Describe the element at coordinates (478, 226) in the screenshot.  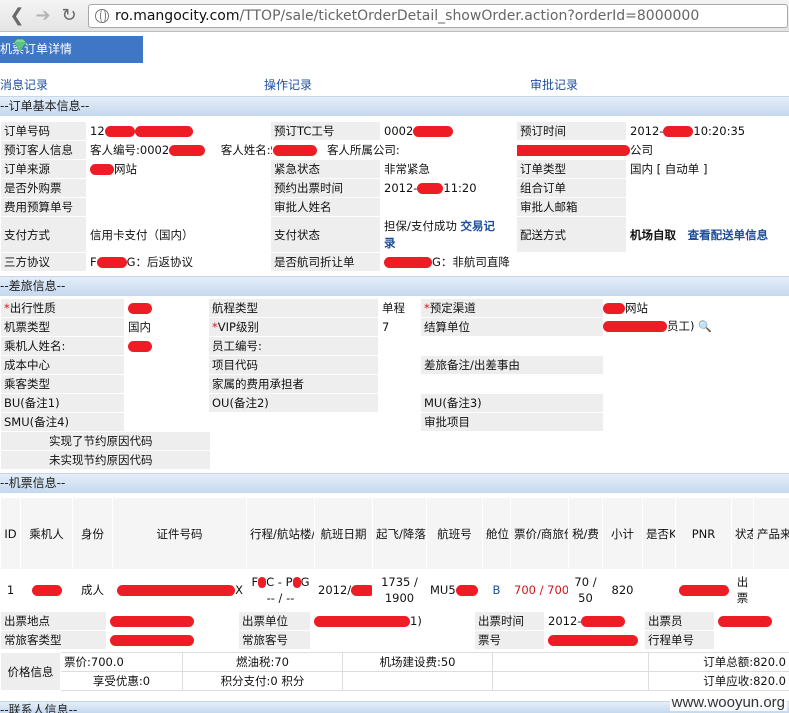
I see `trade-record-link: 交易记` at that location.